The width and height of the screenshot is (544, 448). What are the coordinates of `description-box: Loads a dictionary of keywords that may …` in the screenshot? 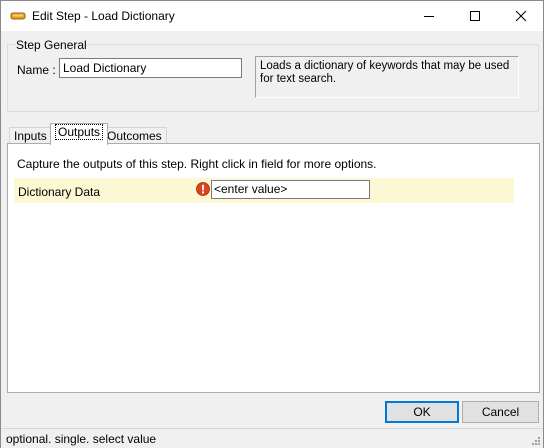 It's located at (387, 77).